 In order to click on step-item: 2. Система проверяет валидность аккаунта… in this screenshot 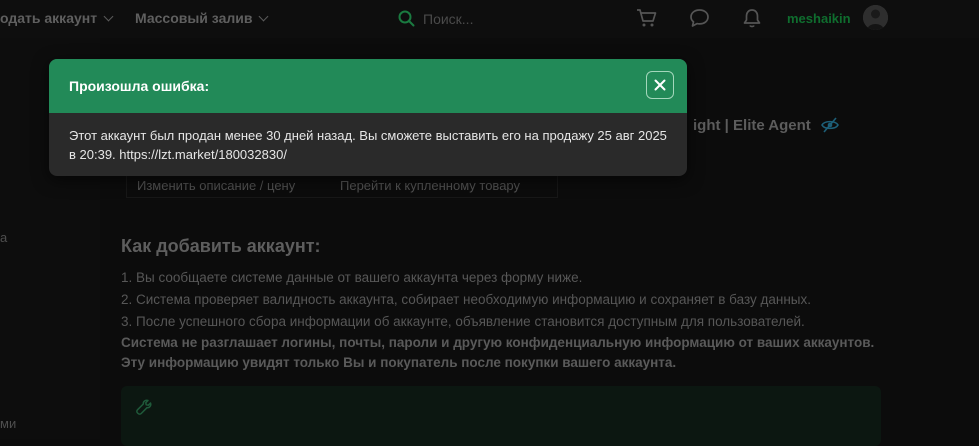, I will do `click(466, 299)`.